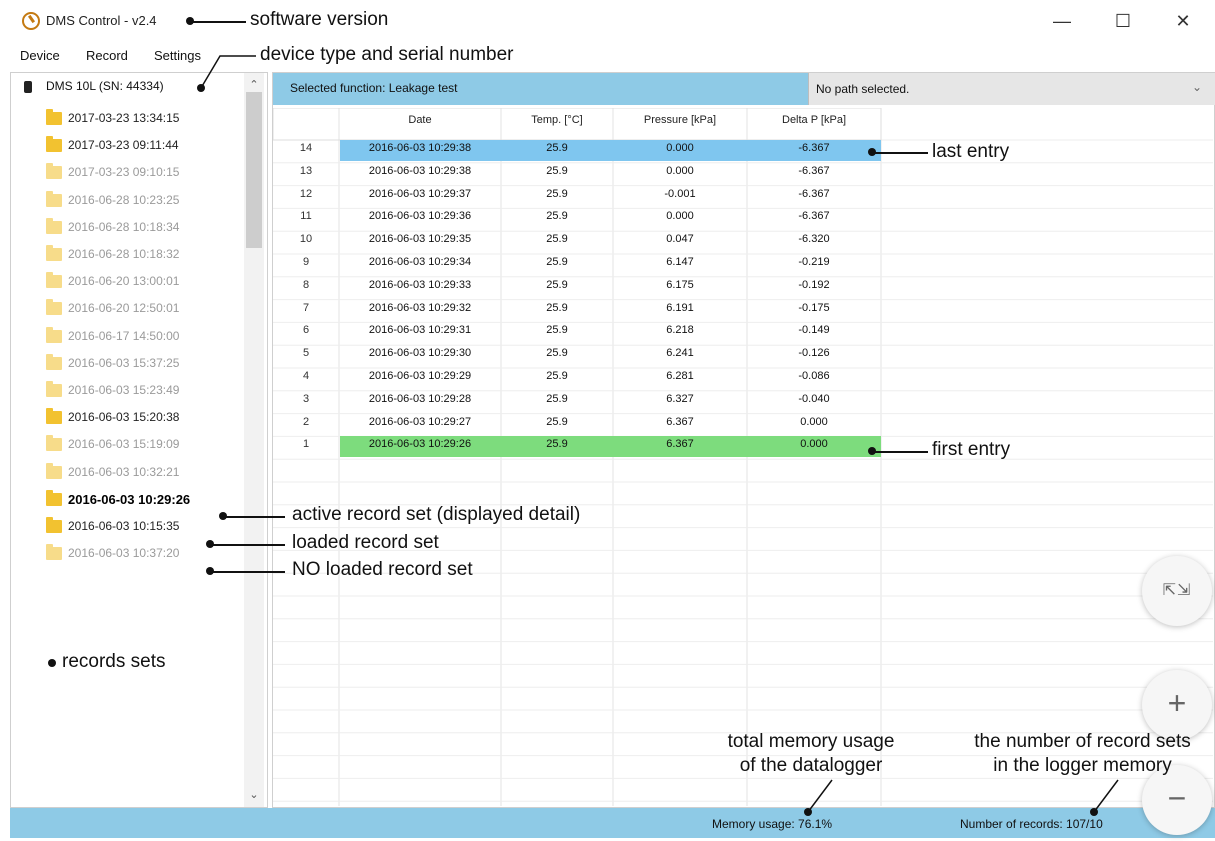  Describe the element at coordinates (141, 473) in the screenshot. I see `record-set-item: 2016-06-03 10:32:21` at that location.